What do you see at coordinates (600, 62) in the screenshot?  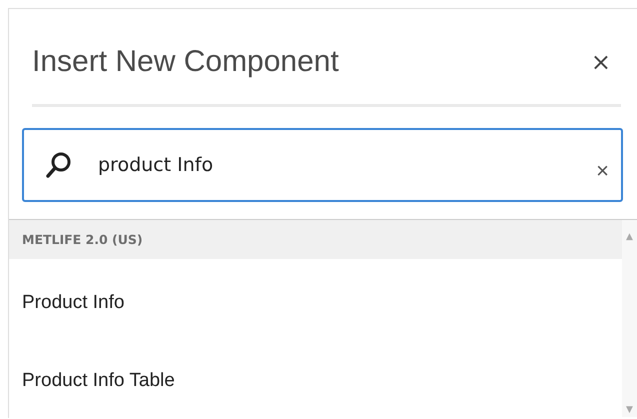 I see `close-button: ×` at bounding box center [600, 62].